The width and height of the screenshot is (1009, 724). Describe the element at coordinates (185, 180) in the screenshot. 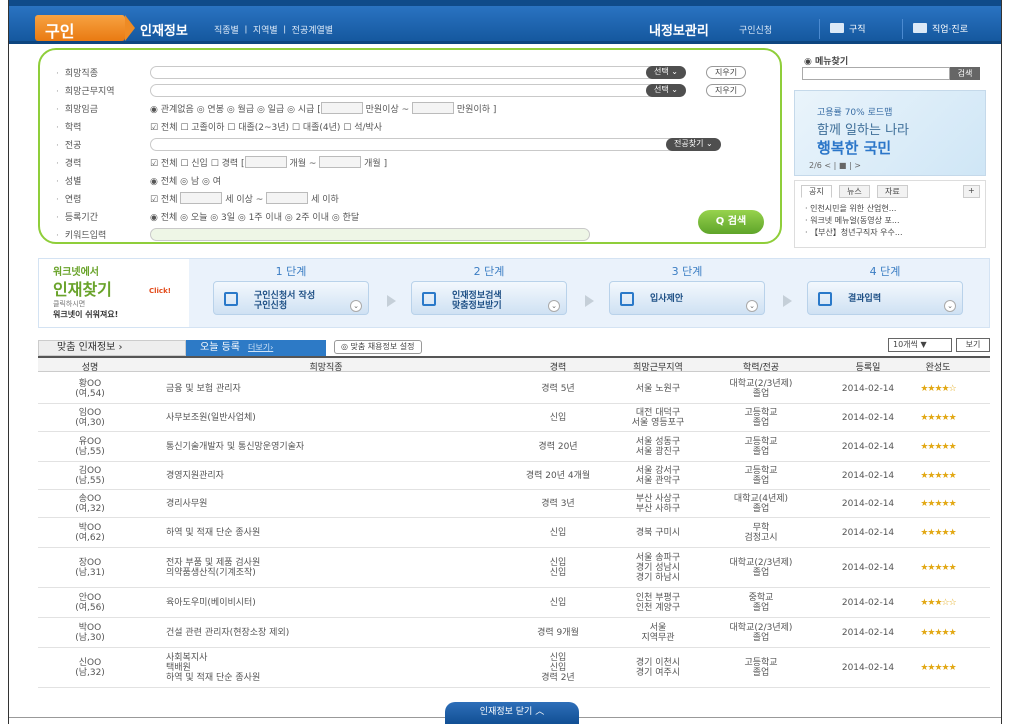

I see `gender-radio-group: ◉ 전체 ◎ 남 ◎ 여` at that location.